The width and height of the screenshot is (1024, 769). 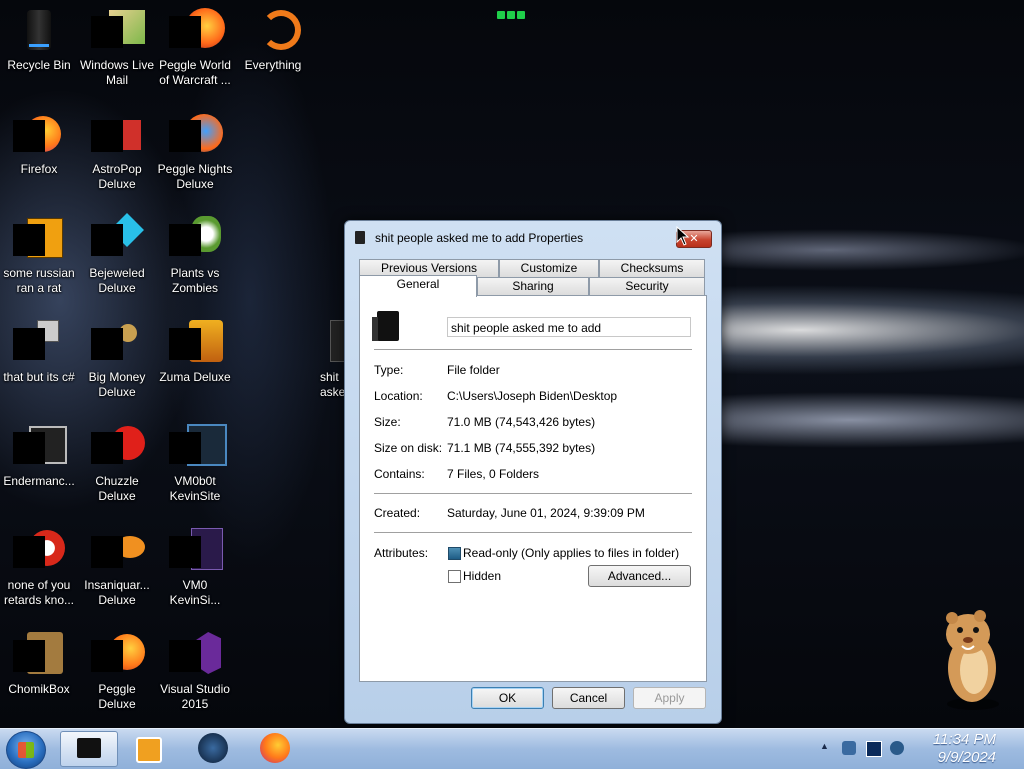 What do you see at coordinates (117, 592) in the screenshot?
I see `icon-label: Insaniquar... Deluxe` at bounding box center [117, 592].